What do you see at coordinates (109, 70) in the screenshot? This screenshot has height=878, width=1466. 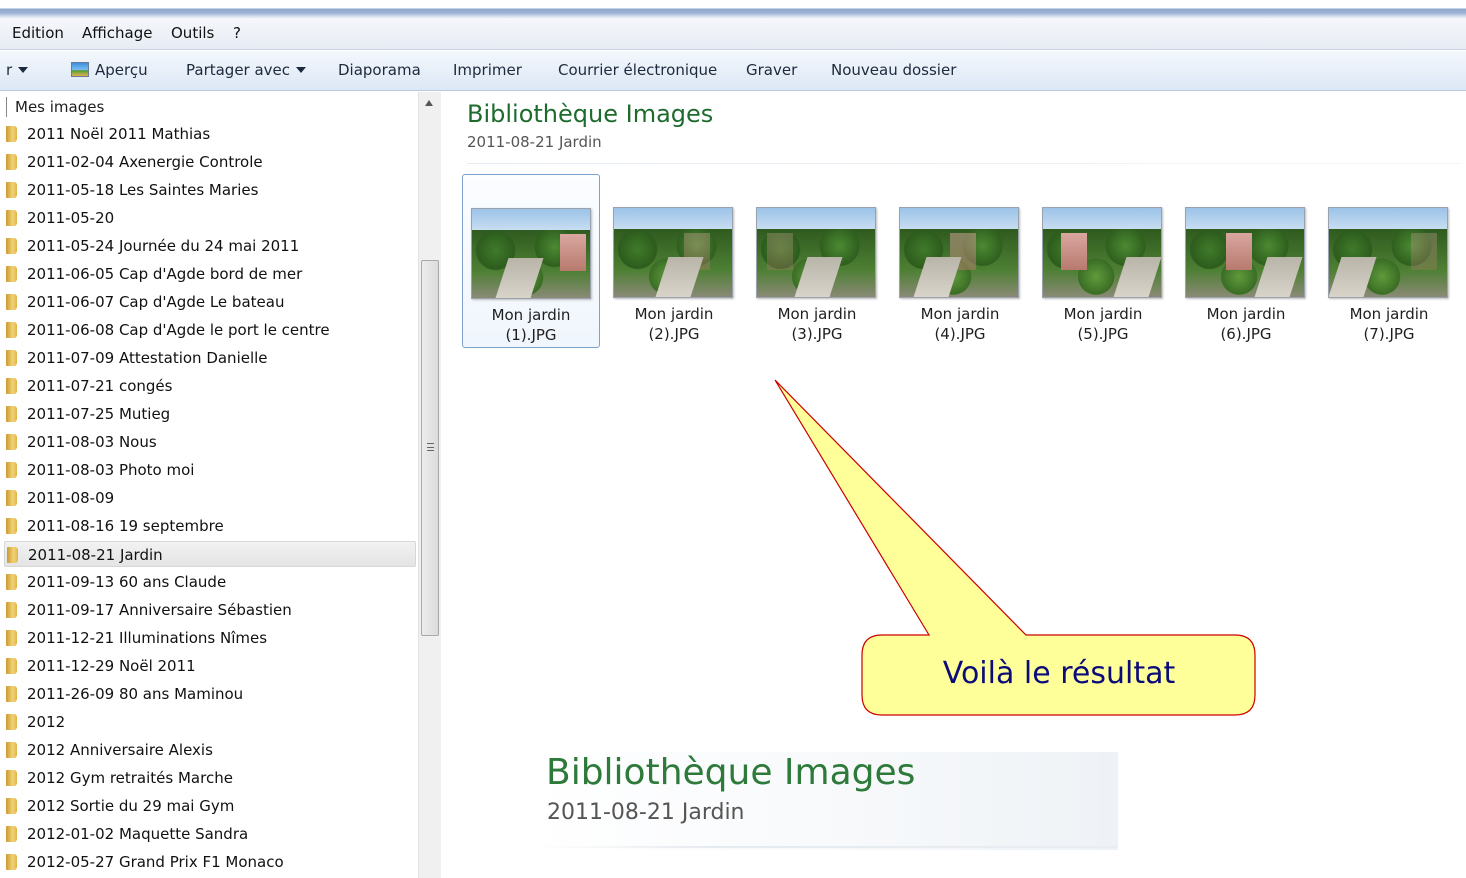 I see `preview-button: Aperçu` at bounding box center [109, 70].